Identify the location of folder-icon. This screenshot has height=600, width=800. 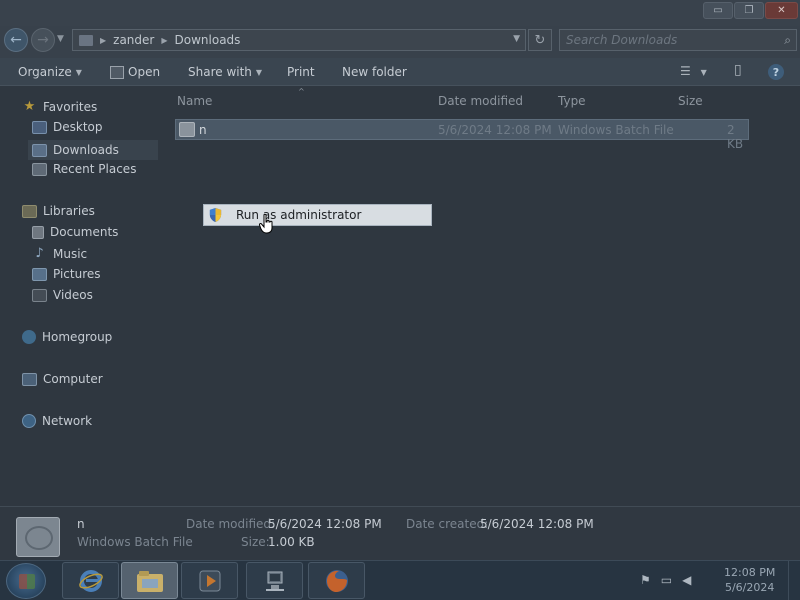
(86, 40).